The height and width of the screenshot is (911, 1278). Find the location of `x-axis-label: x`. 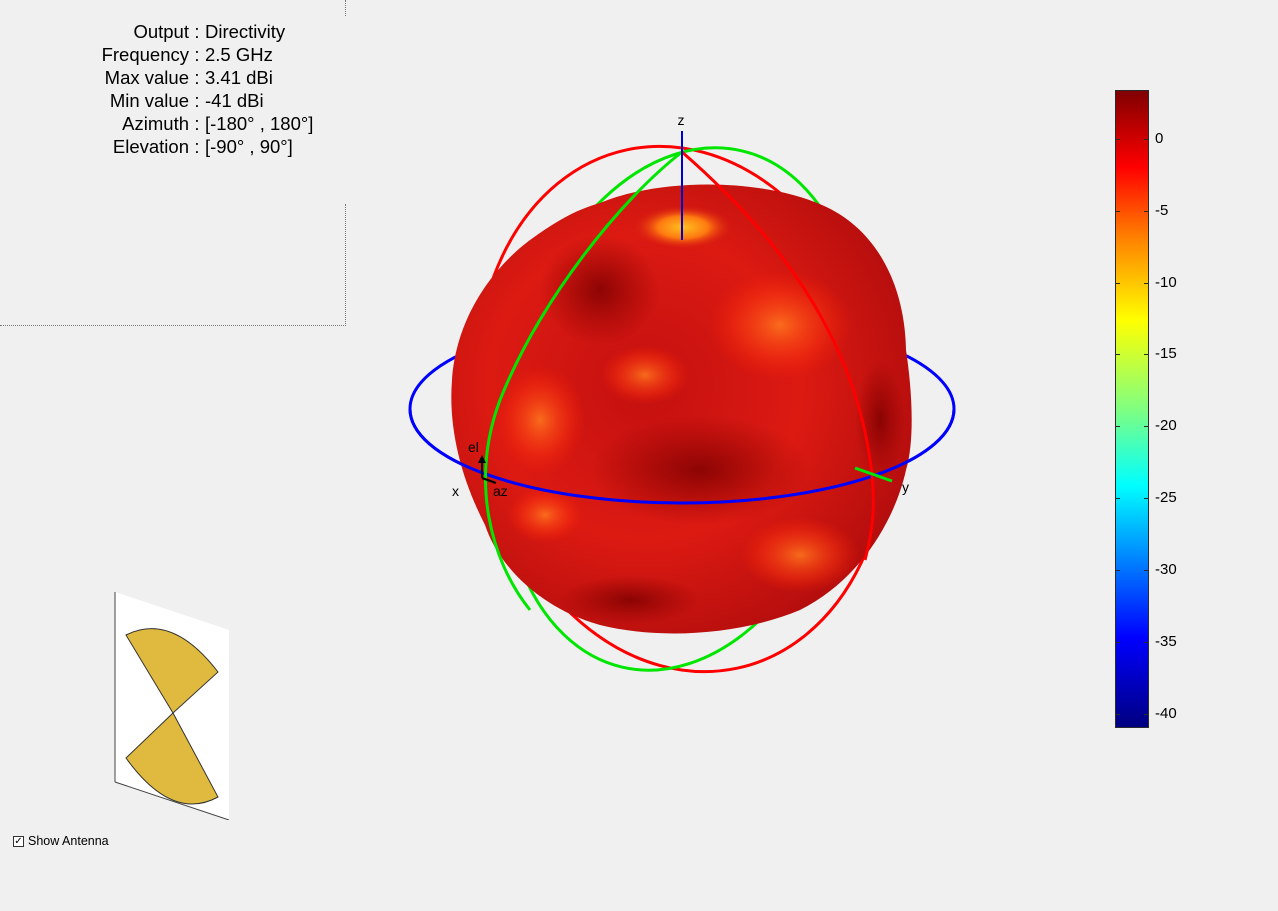

x-axis-label: x is located at coordinates (455, 491).